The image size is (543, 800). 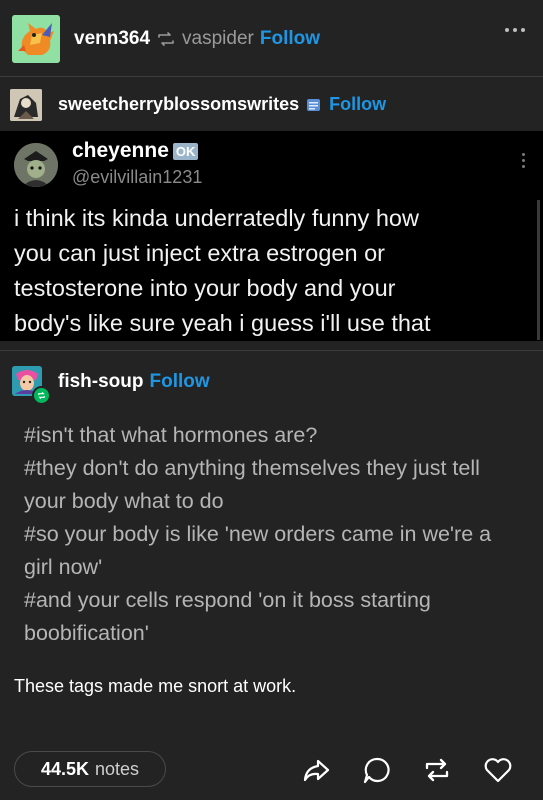 What do you see at coordinates (64, 768) in the screenshot?
I see `notes-count: 44.5K` at bounding box center [64, 768].